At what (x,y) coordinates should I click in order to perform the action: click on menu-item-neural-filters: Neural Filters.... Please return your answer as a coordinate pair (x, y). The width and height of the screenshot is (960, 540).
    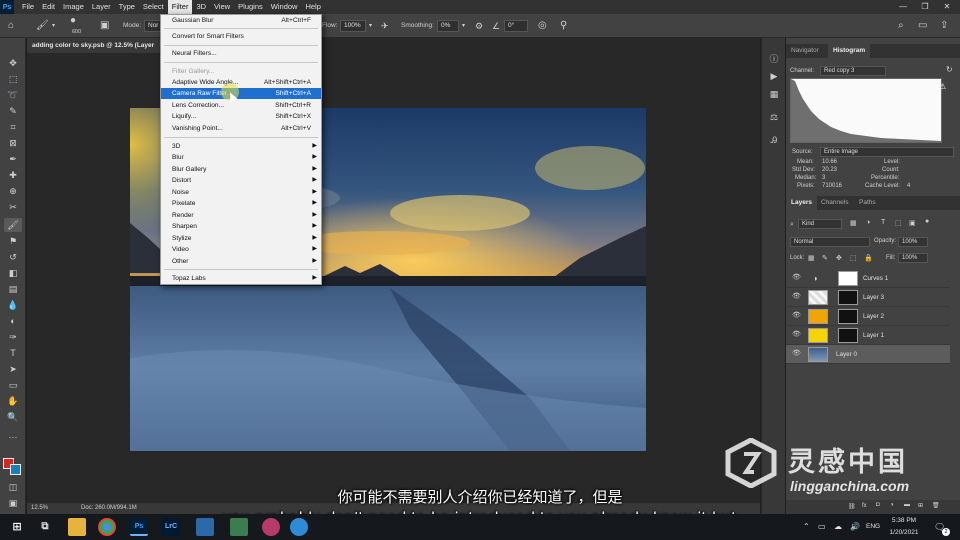
    Looking at the image, I should click on (241, 53).